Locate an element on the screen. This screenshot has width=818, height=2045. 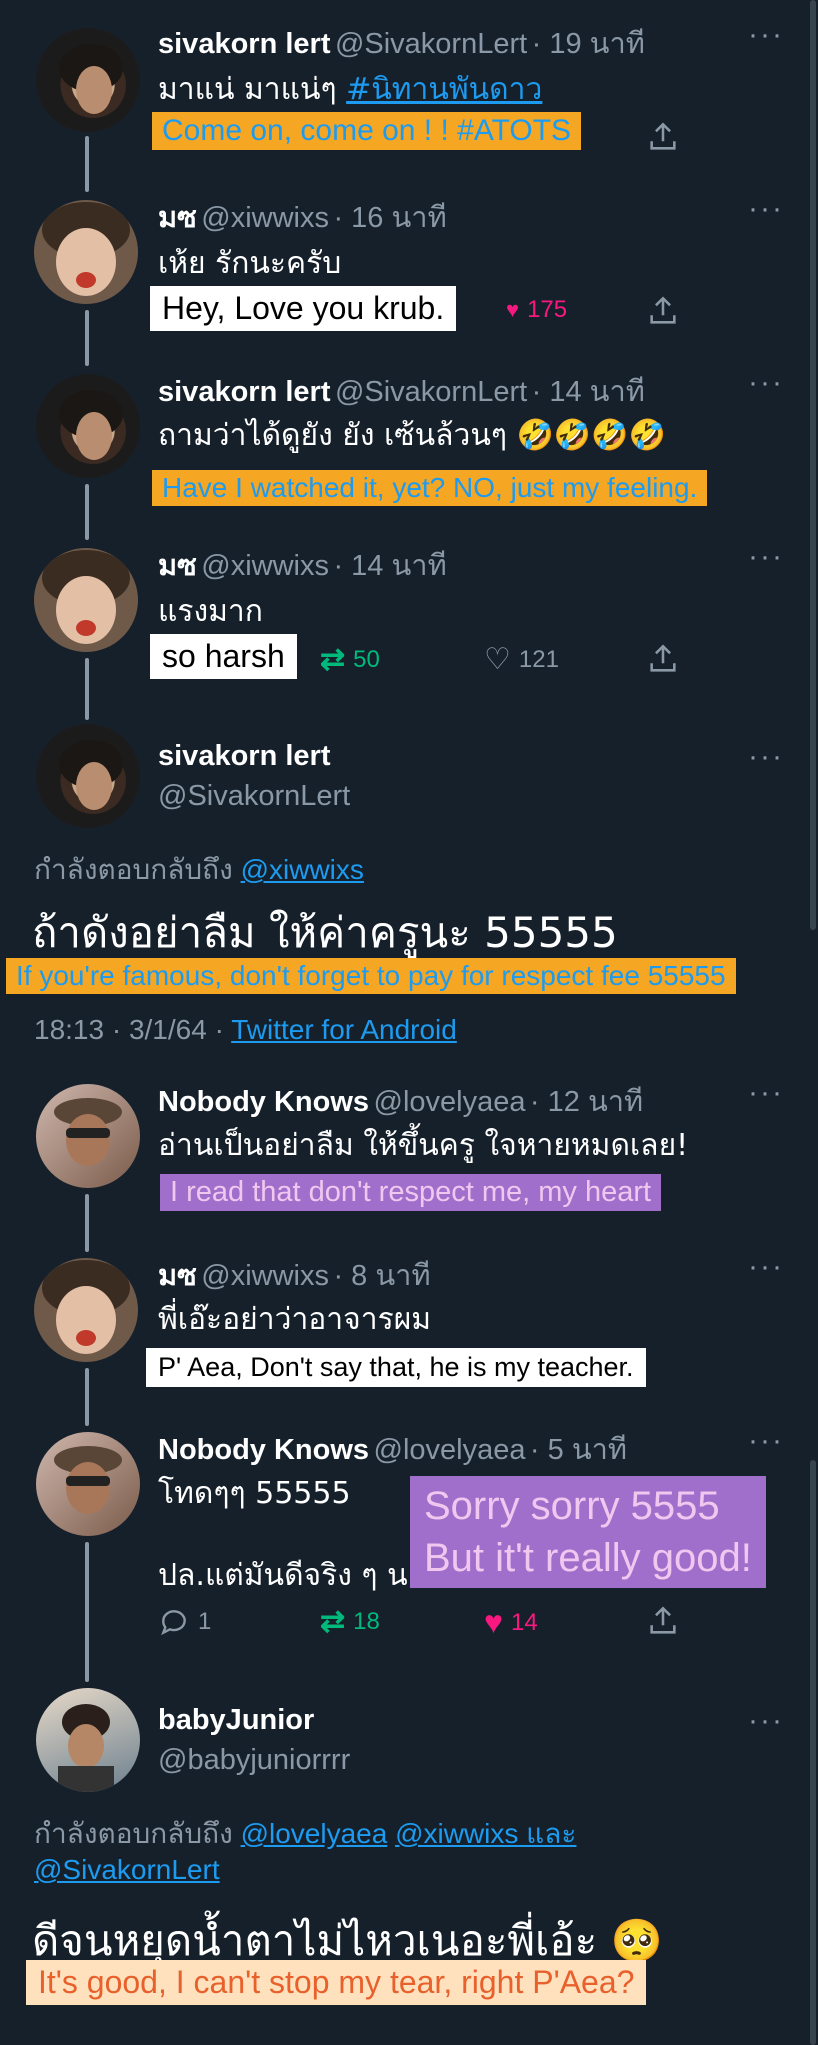
scrollbar-top is located at coordinates (813, 465).